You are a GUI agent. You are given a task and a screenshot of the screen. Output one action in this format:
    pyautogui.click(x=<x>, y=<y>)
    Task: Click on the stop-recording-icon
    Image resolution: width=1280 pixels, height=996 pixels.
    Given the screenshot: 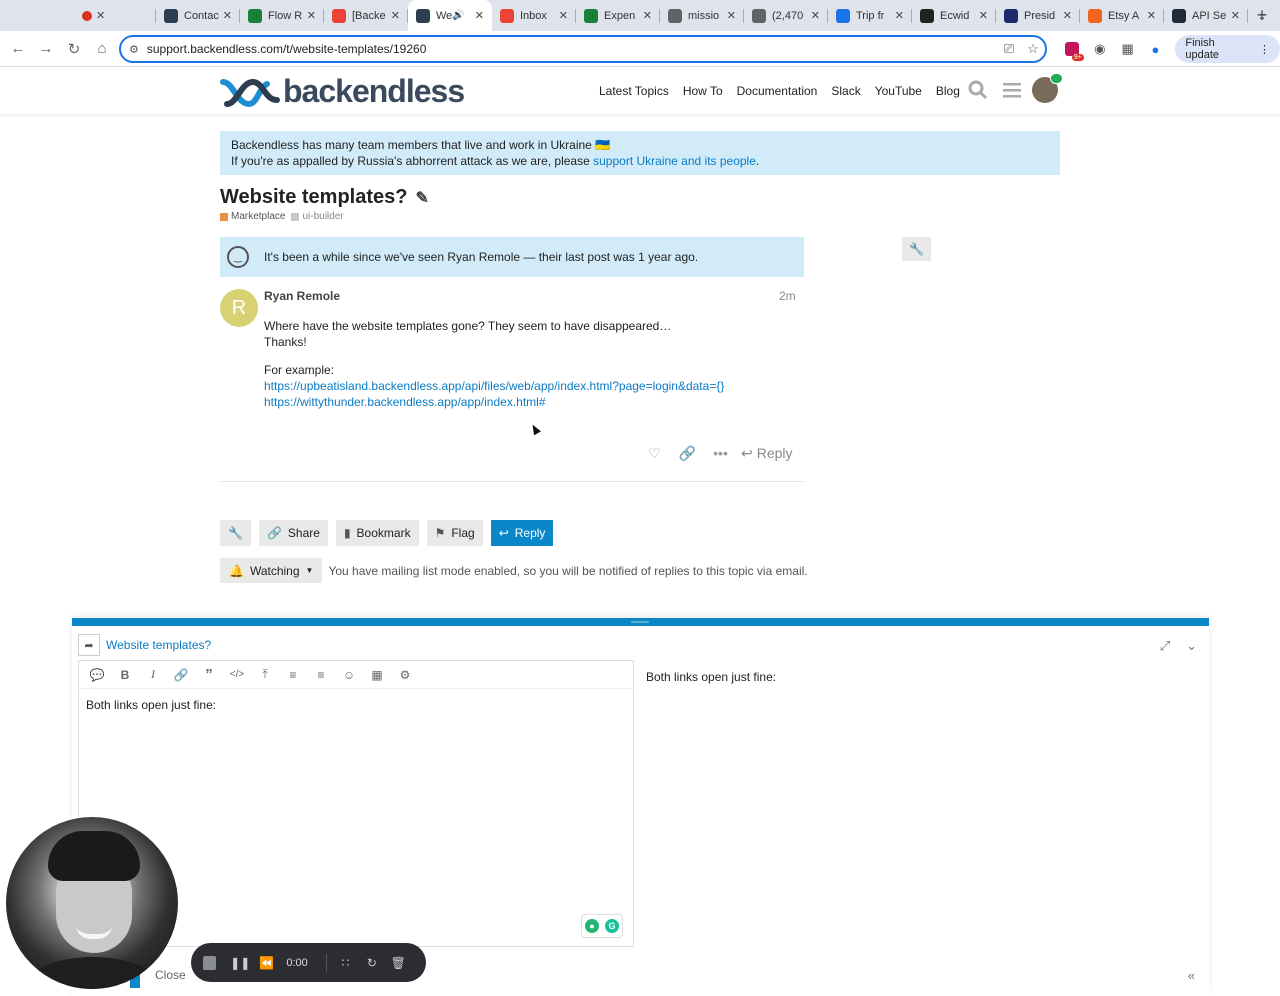 What is the action you would take?
    pyautogui.click(x=209, y=962)
    